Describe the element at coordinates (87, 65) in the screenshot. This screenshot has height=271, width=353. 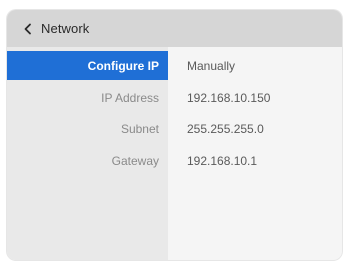
I see `setting-label-configure-ip: Configure IP` at that location.